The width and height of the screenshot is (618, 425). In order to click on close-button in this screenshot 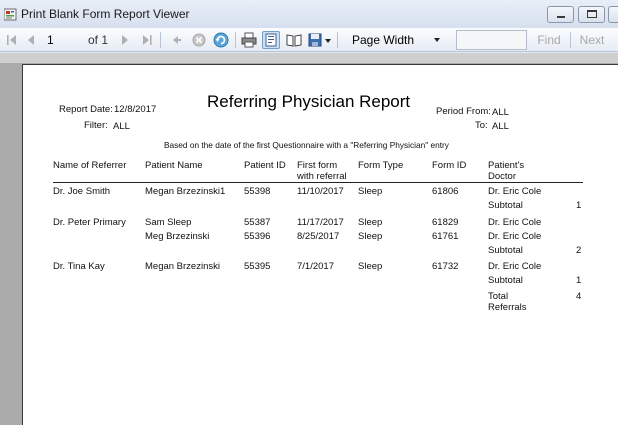, I will do `click(613, 14)`.